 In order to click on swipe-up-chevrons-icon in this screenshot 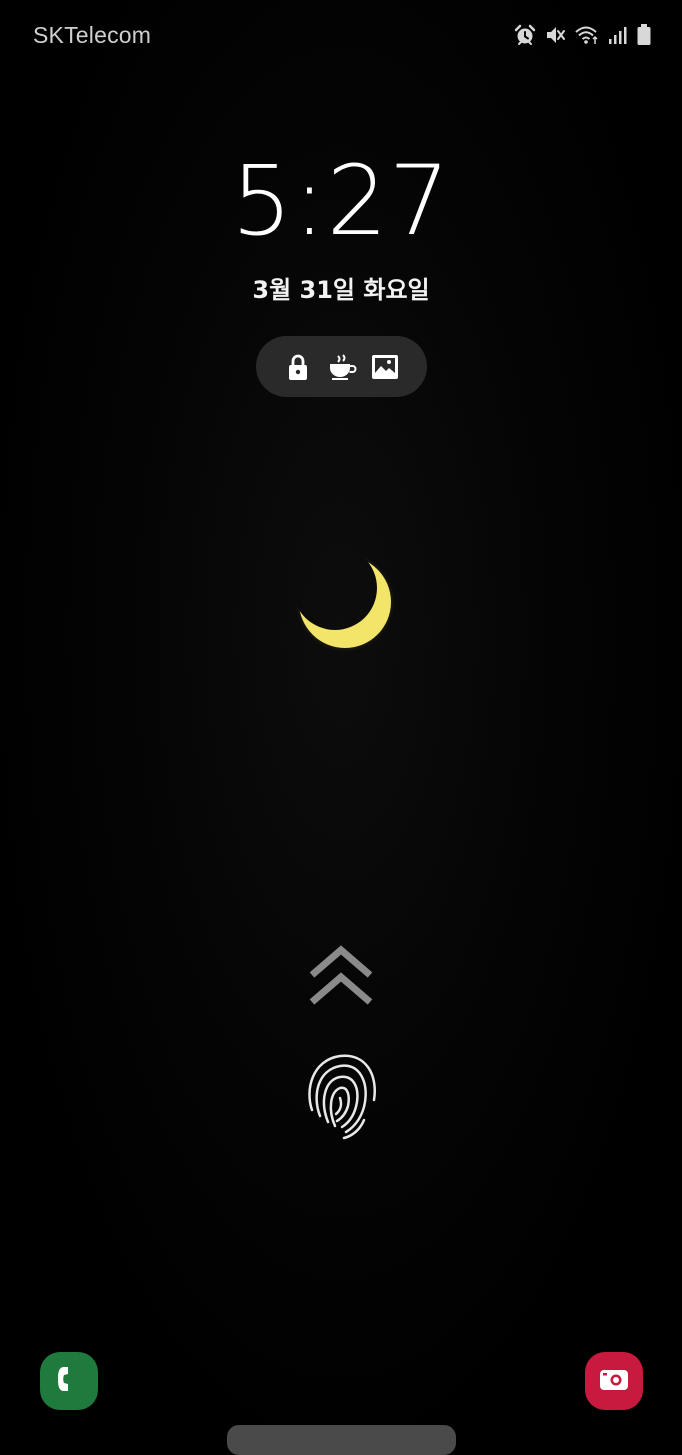, I will do `click(341, 977)`.